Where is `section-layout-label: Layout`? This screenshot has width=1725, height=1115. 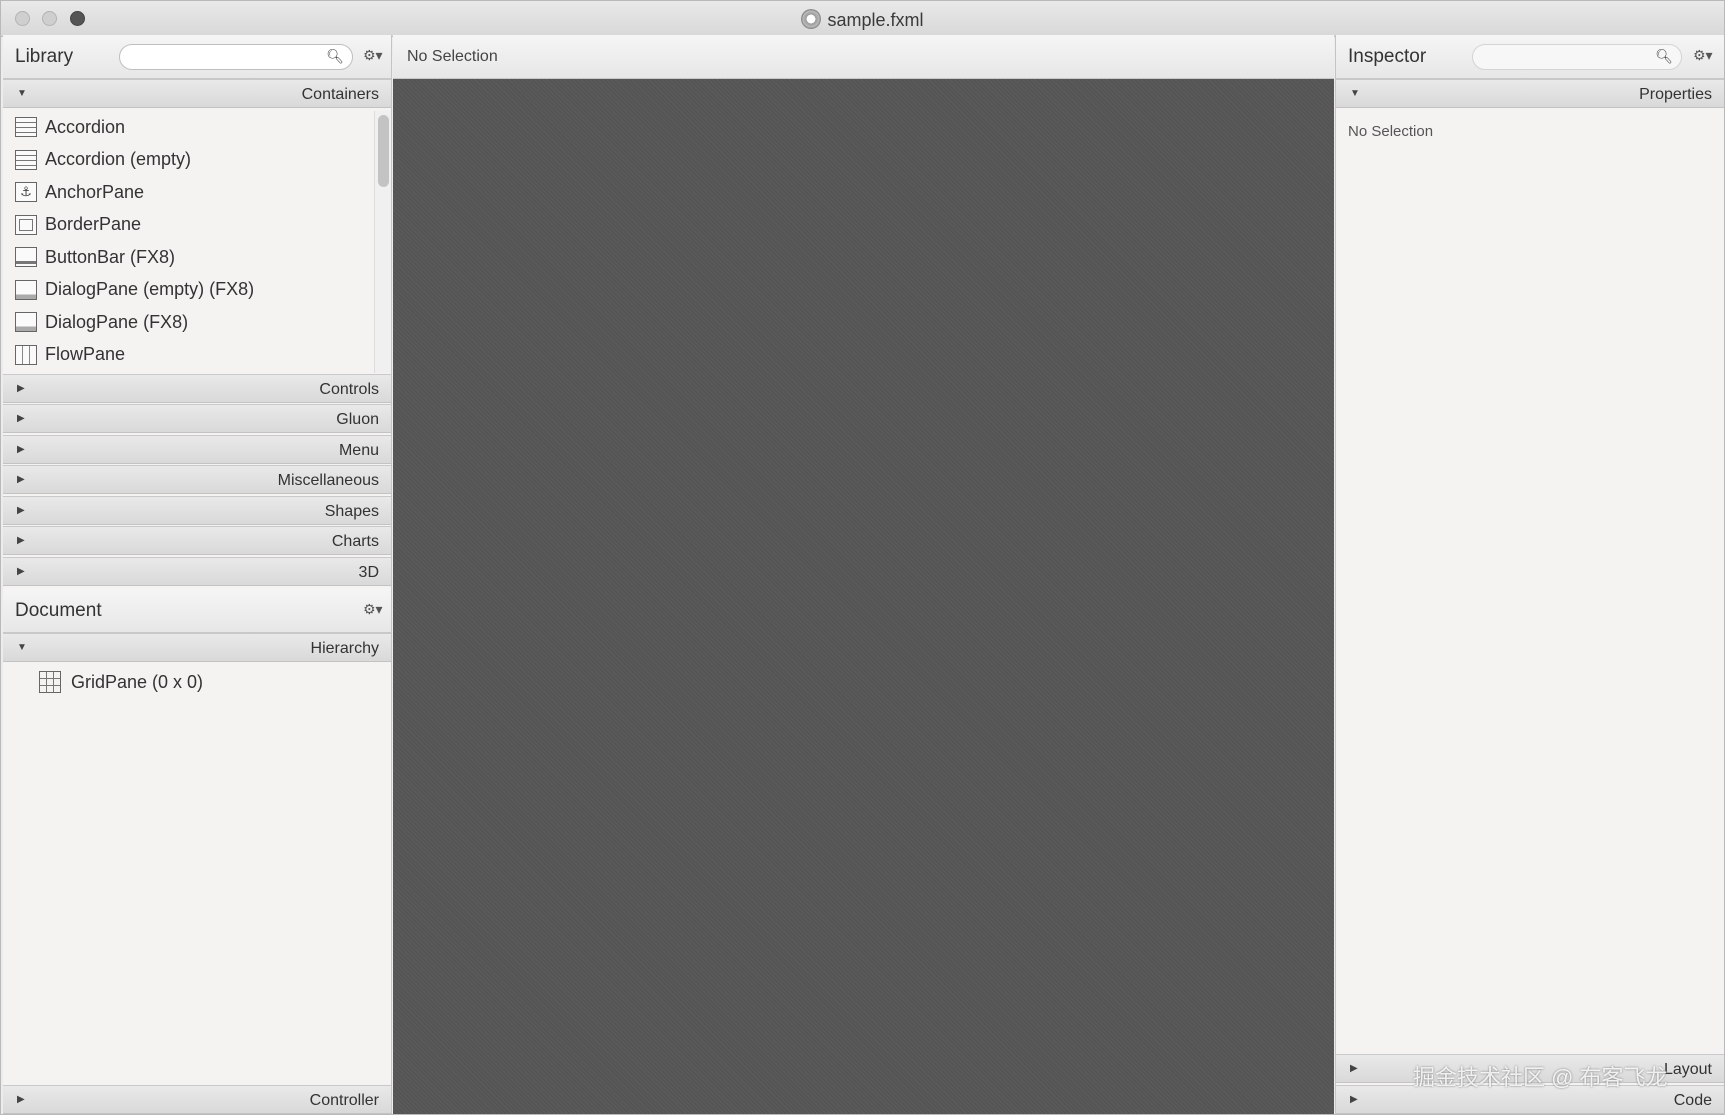 section-layout-label: Layout is located at coordinates (1687, 1069).